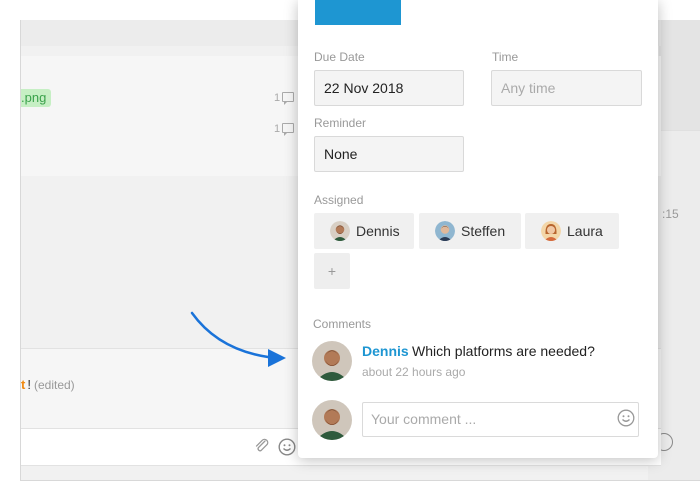  I want to click on add-assignee-button: +, so click(332, 271).